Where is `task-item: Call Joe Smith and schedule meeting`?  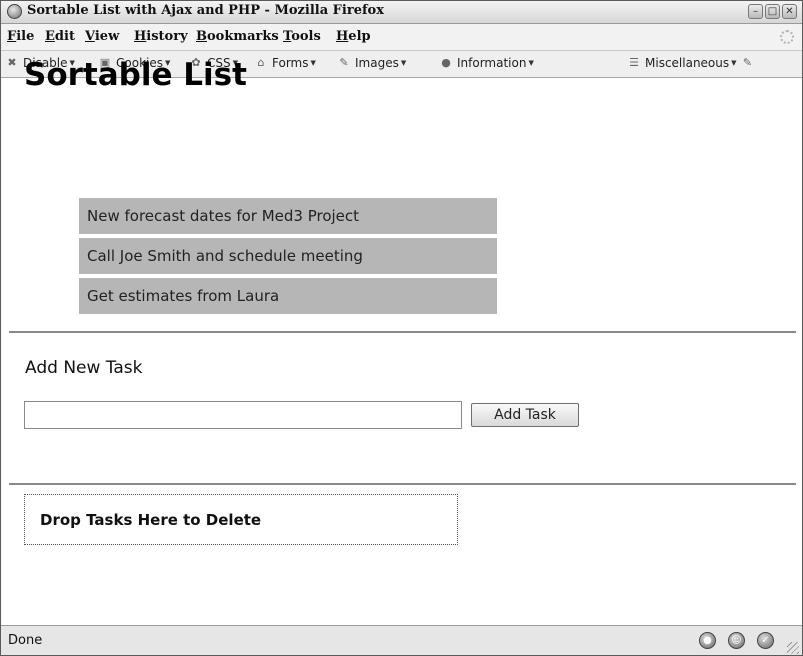 task-item: Call Joe Smith and schedule meeting is located at coordinates (288, 256).